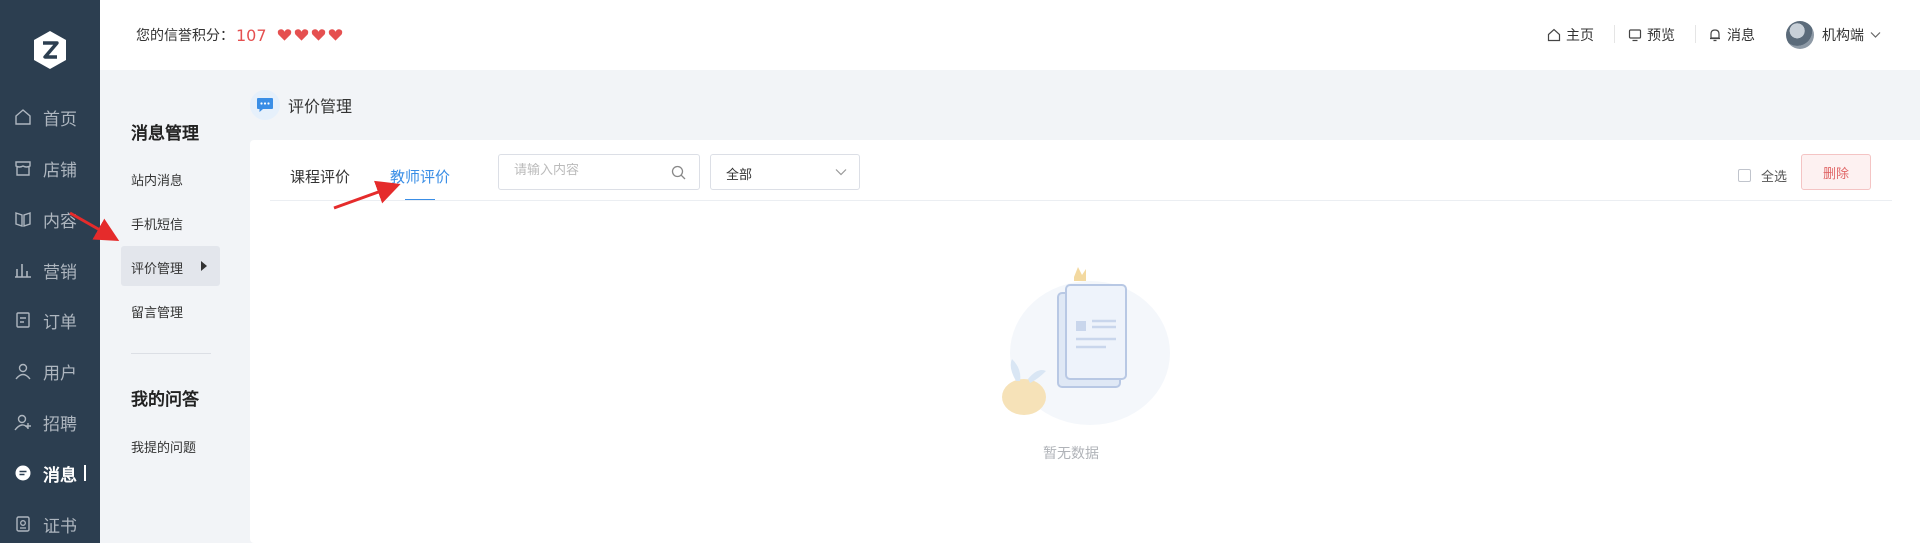  I want to click on main-nav: 首页 店铺 内容 营销 订单 用户 招聘 消息 证书, so click(50, 271).